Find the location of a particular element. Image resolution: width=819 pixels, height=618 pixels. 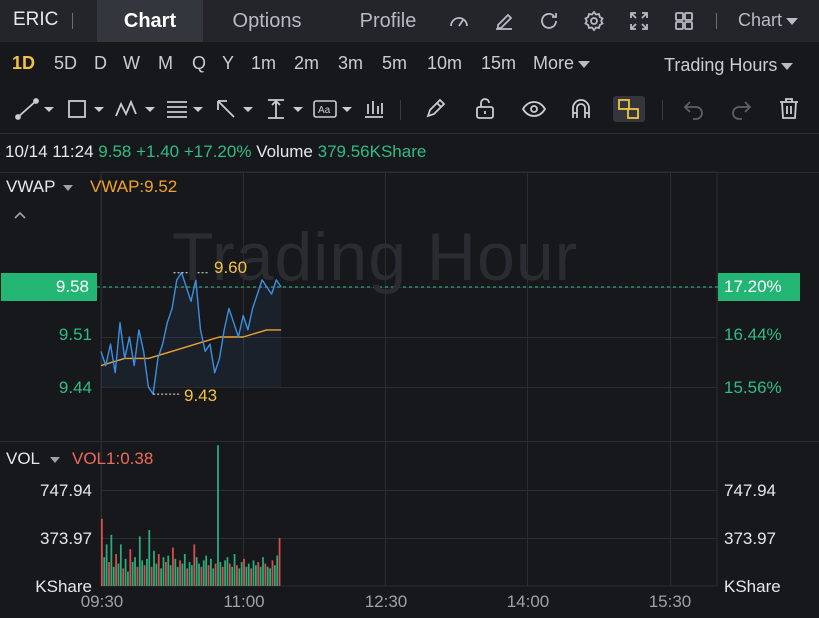

vol-indicator-dropdown: VOL is located at coordinates (33, 459).